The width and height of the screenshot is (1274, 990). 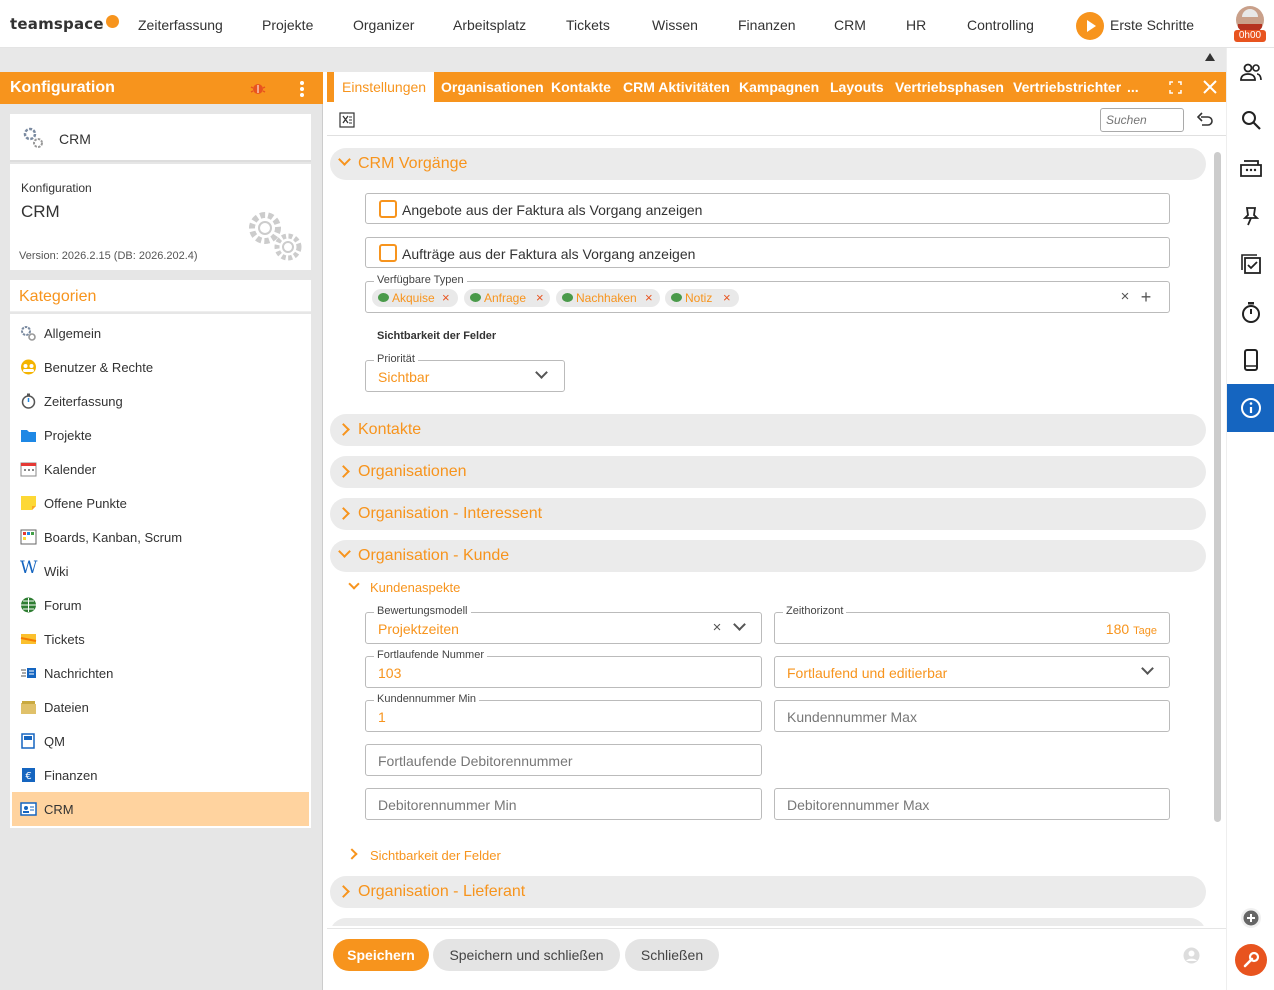 I want to click on scrollbar-thumb, so click(x=1217, y=487).